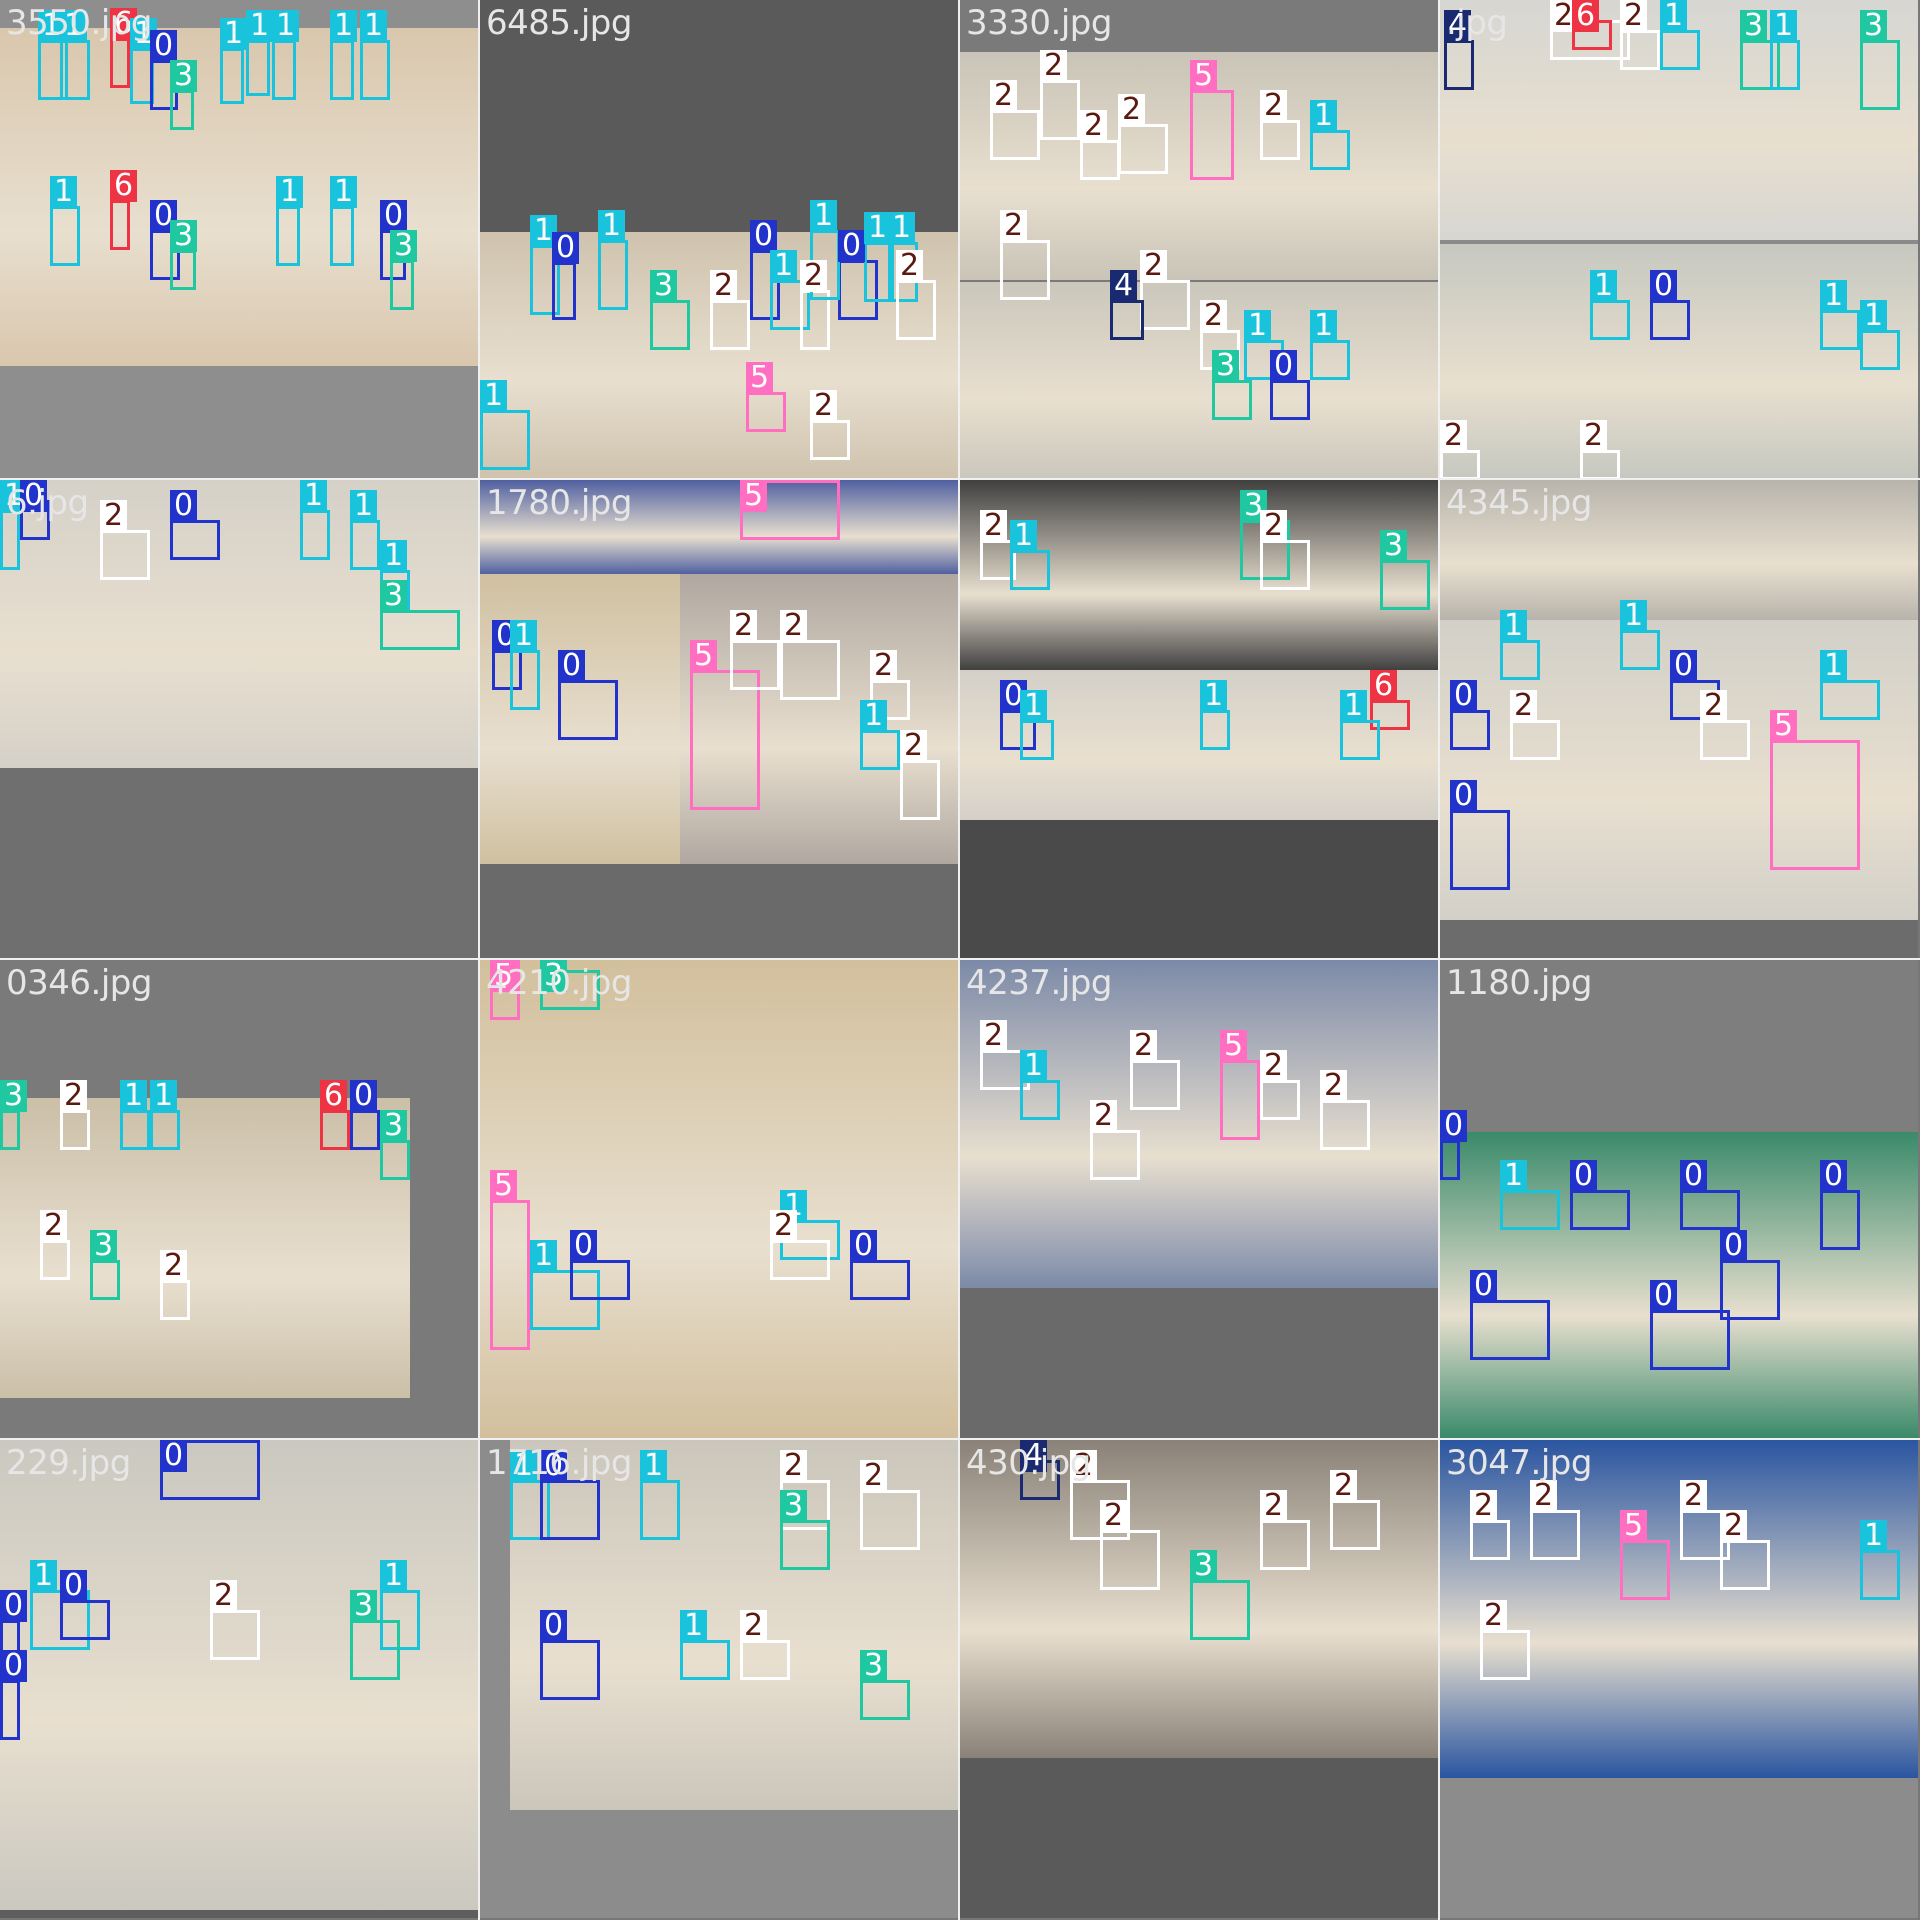 The width and height of the screenshot is (1920, 1920). I want to click on mosaic-tile: 1780.jpg 5 0 1 0 5 2 2 2 1 2, so click(719, 719).